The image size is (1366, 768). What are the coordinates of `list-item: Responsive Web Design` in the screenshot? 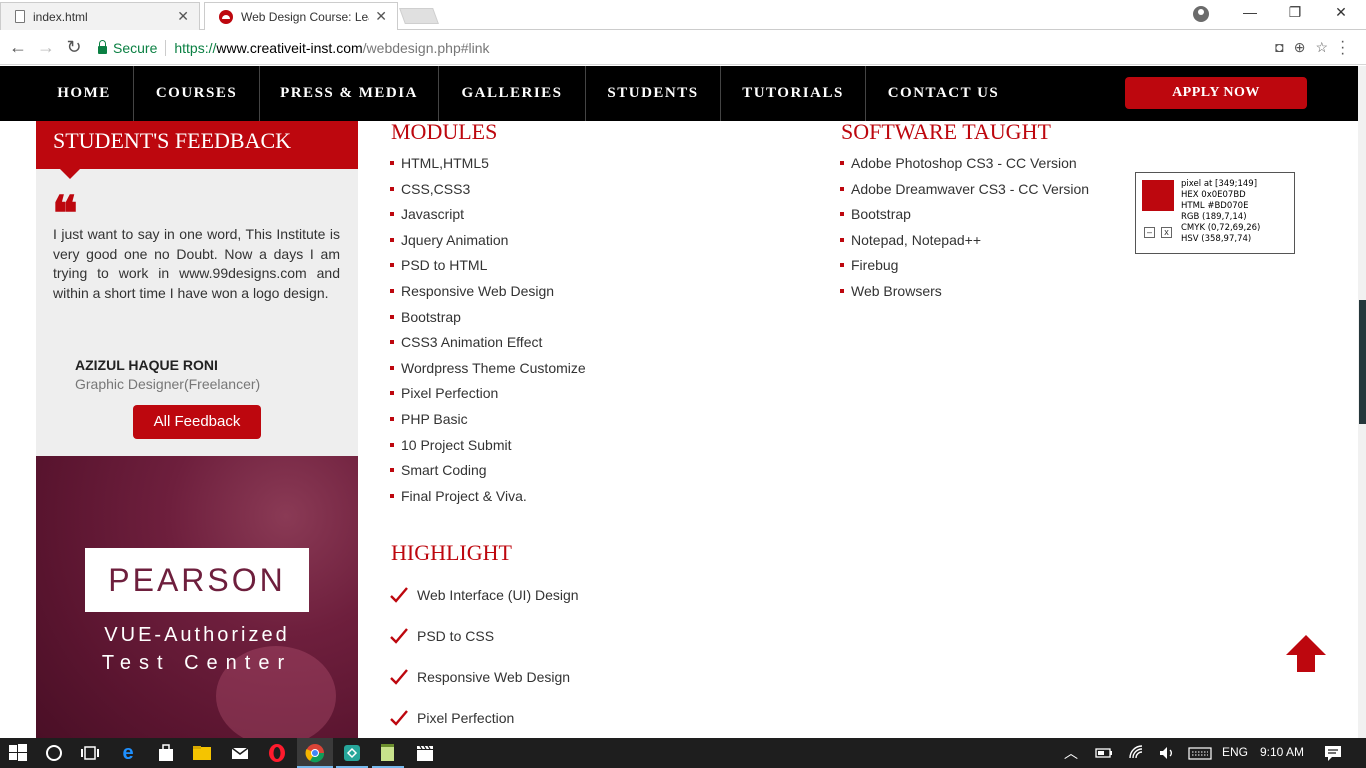 It's located at (488, 294).